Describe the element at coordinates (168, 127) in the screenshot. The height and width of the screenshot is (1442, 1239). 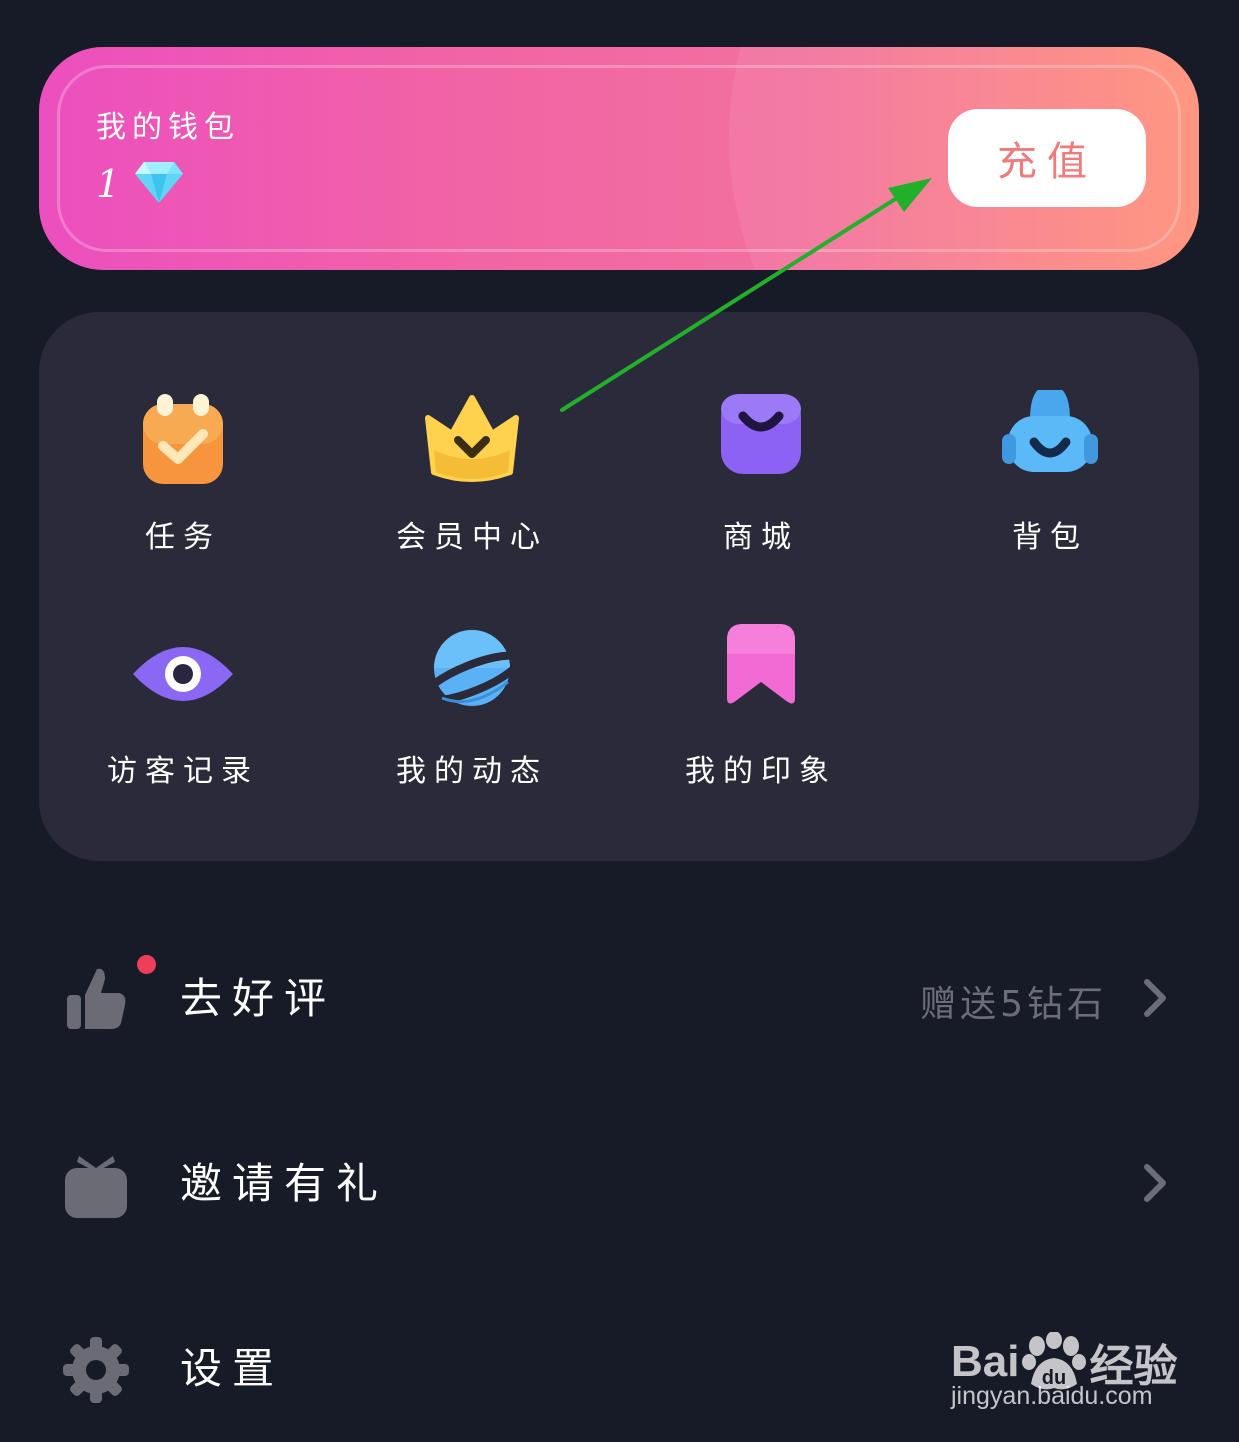
I see `wallet-title: 我的钱包` at that location.